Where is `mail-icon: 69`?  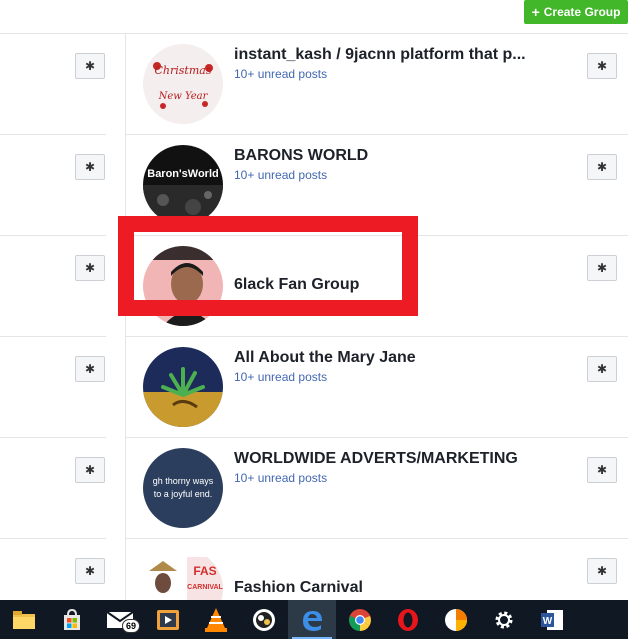
mail-icon: 69 is located at coordinates (120, 619).